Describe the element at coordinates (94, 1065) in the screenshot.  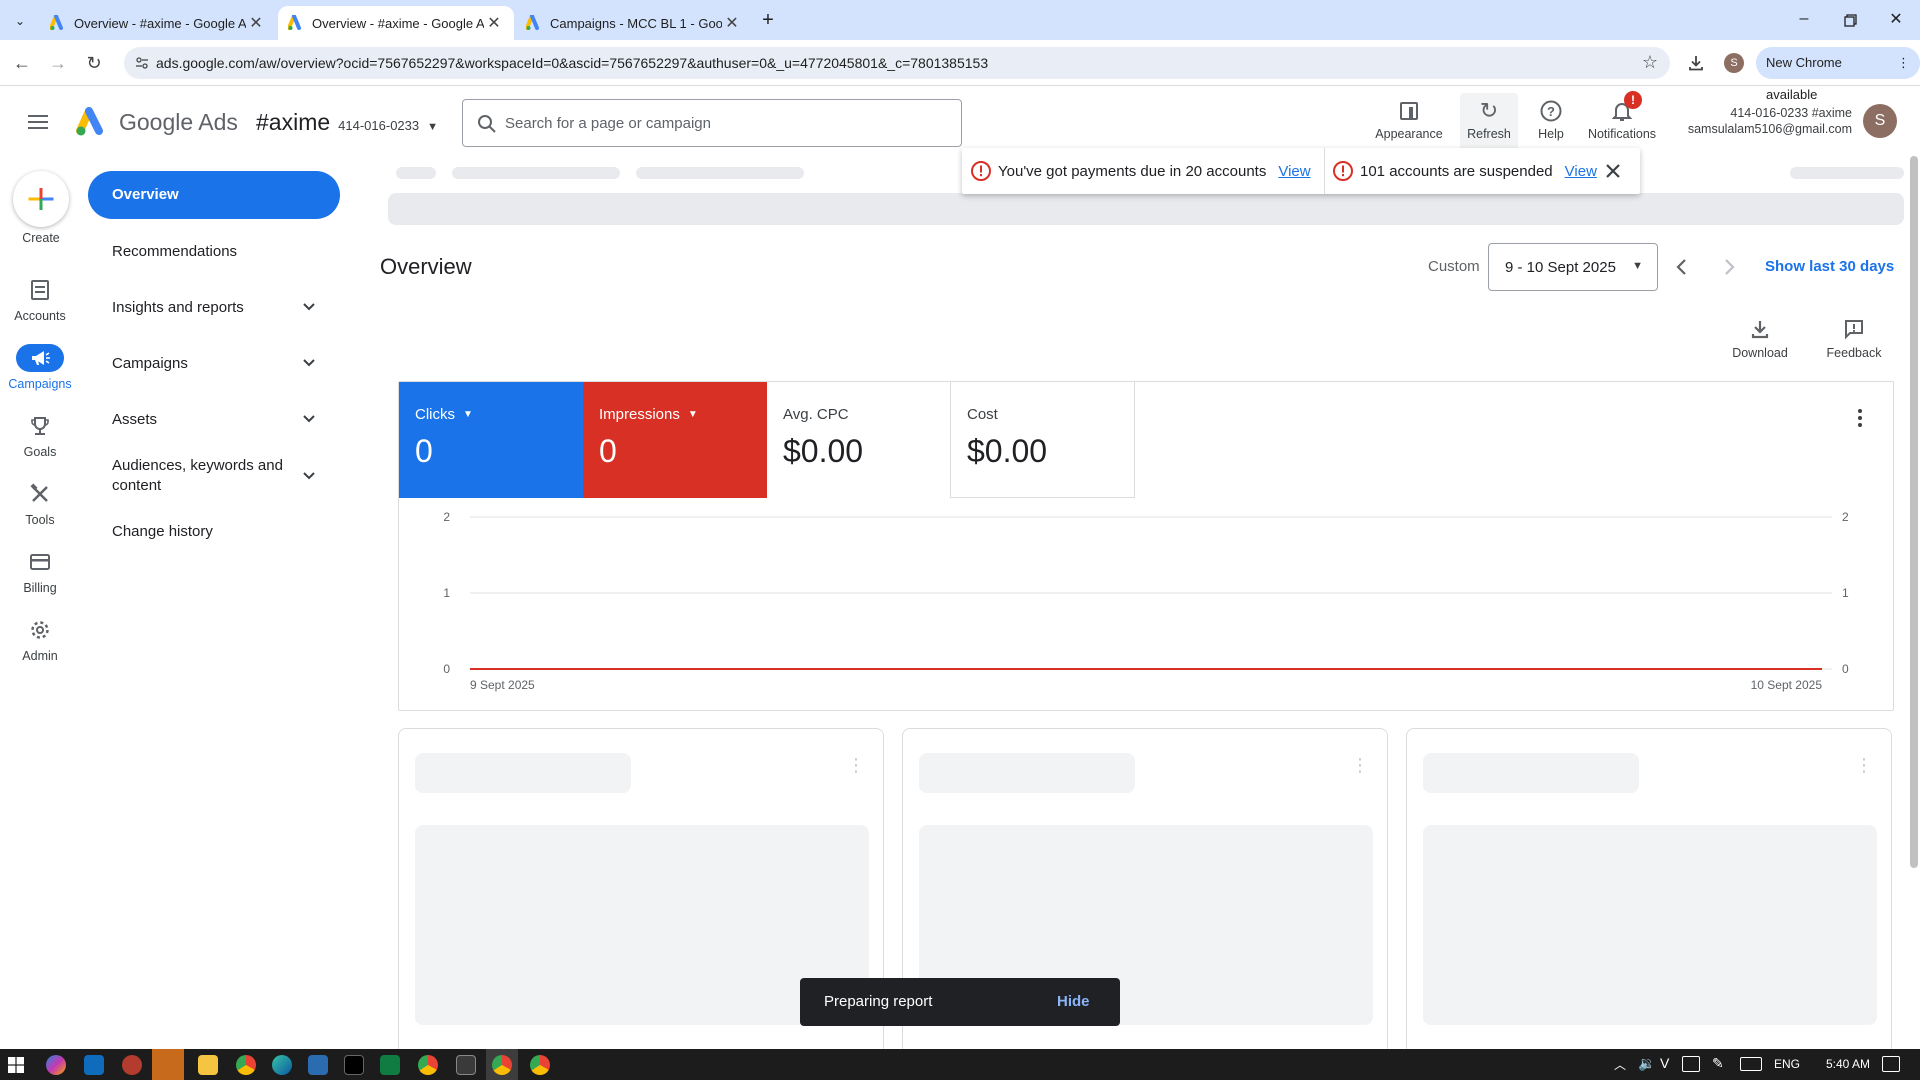
I see `outlook-icon` at that location.